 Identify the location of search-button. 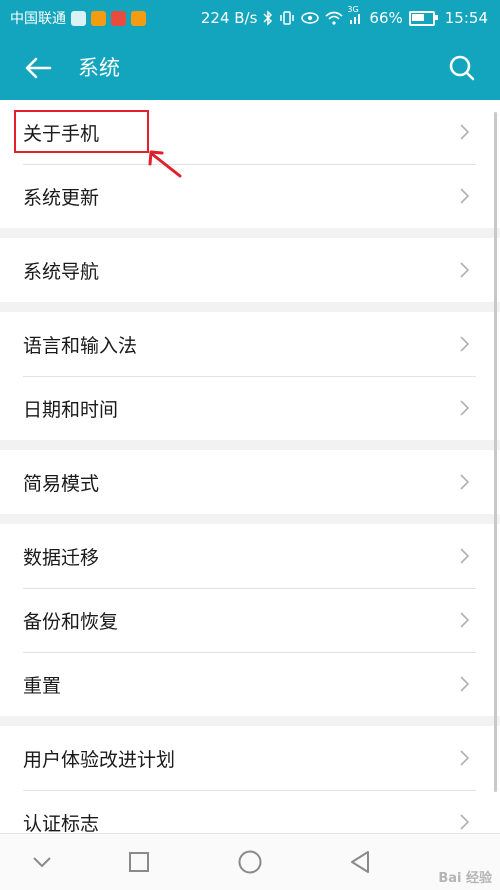
(462, 68).